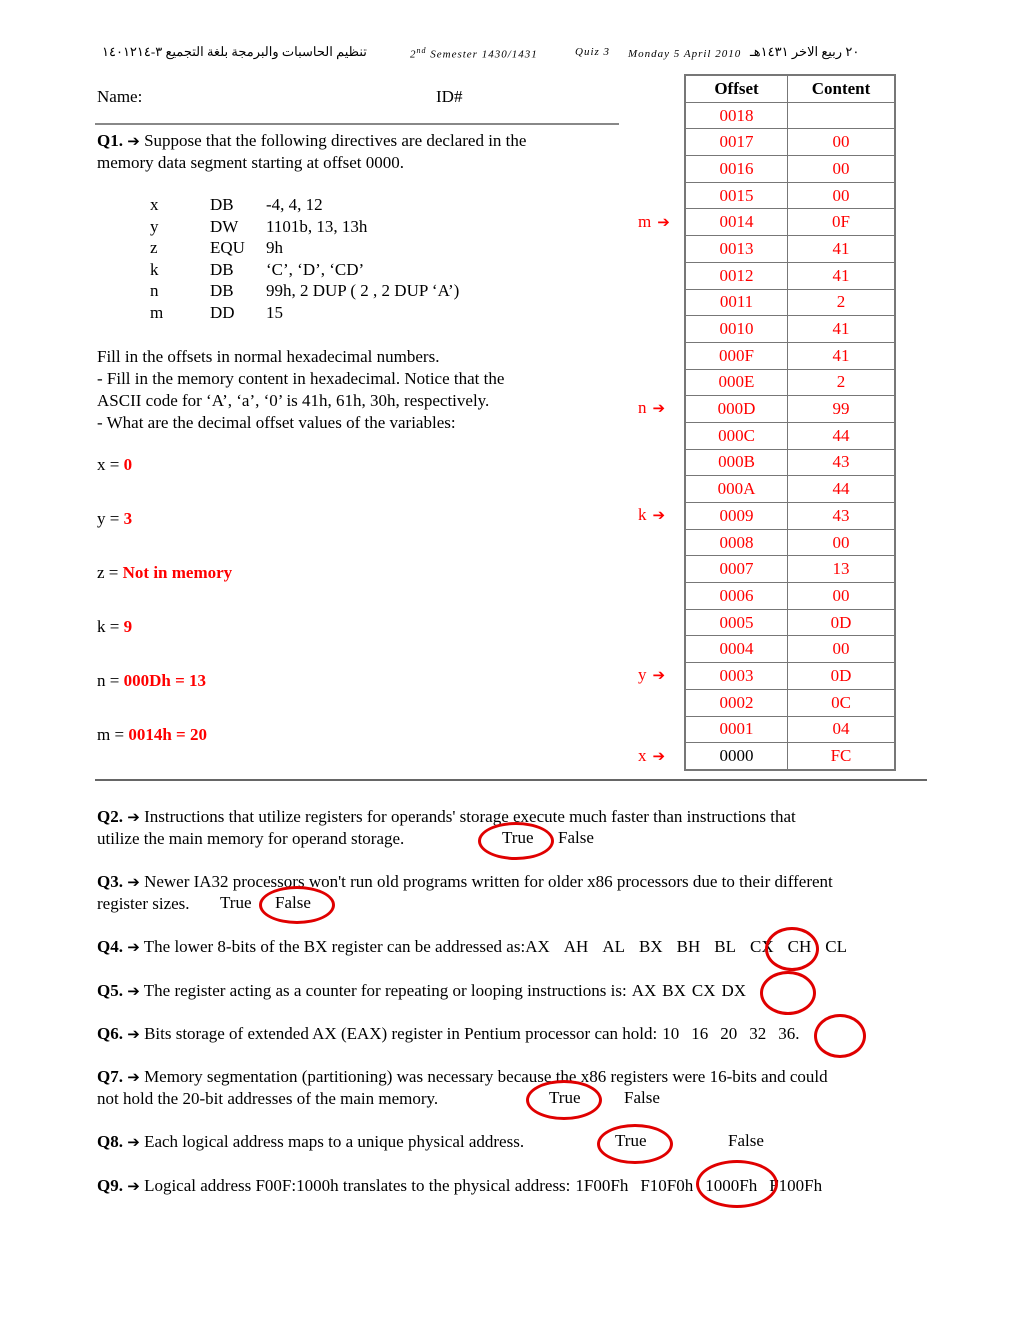  I want to click on content-cell, so click(841, 115).